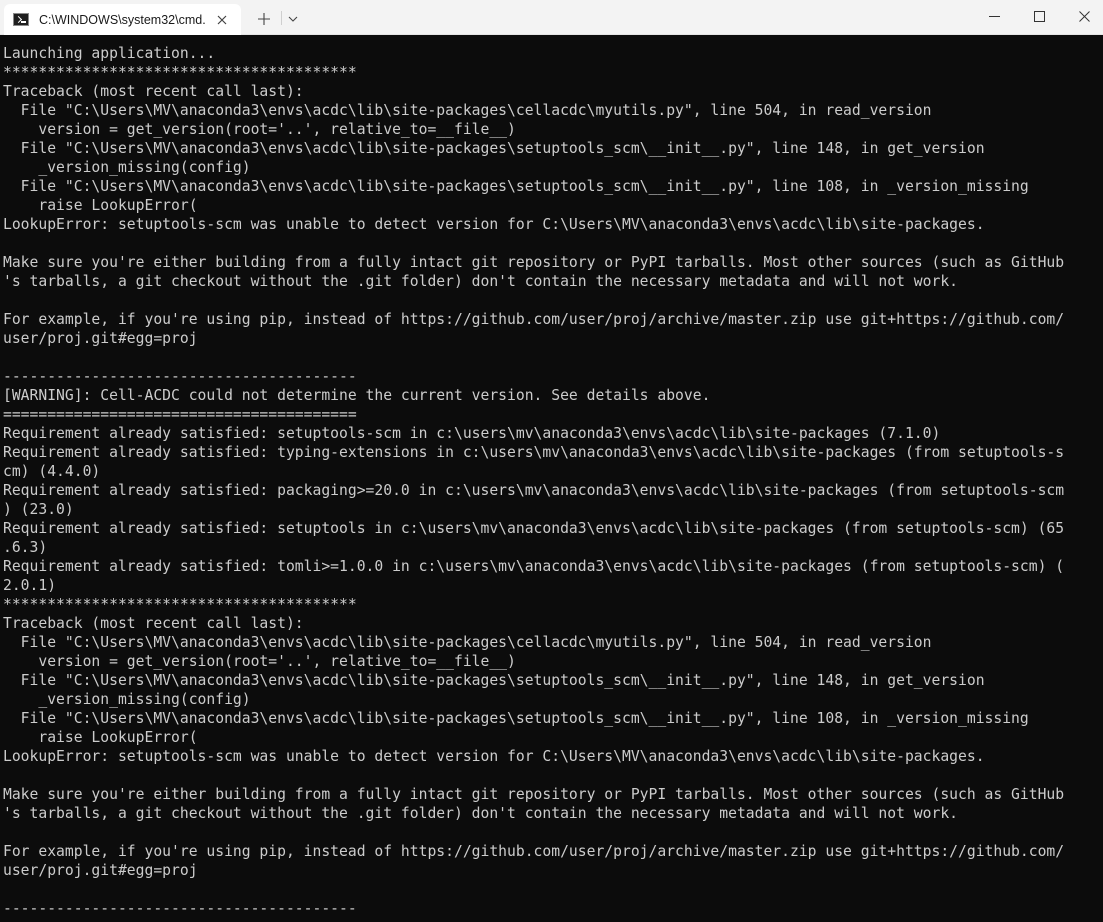 Image resolution: width=1103 pixels, height=922 pixels. I want to click on maximize-button, so click(1039, 16).